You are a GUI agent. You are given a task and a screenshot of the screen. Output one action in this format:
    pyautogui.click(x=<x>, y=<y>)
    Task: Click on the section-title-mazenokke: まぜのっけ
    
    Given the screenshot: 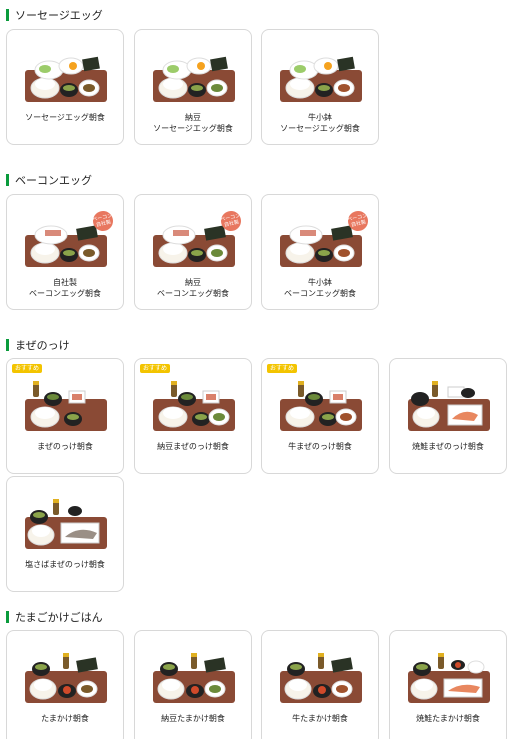 What is the action you would take?
    pyautogui.click(x=38, y=345)
    